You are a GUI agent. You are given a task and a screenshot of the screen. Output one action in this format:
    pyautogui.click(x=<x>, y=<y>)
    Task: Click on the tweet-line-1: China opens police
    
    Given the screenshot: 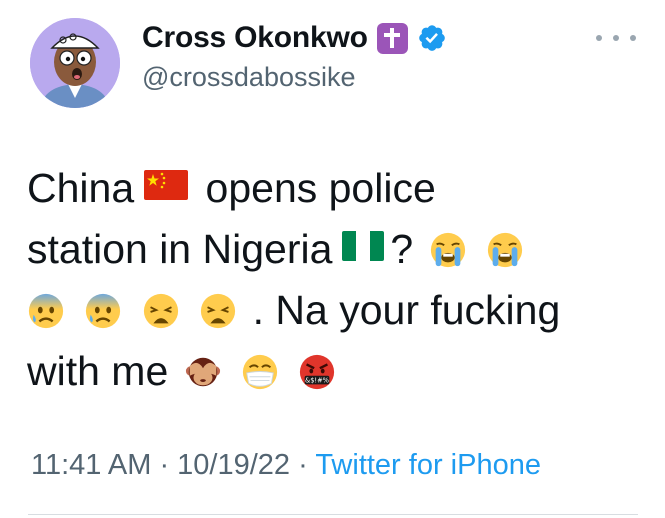 What is the action you would take?
    pyautogui.click(x=332, y=188)
    